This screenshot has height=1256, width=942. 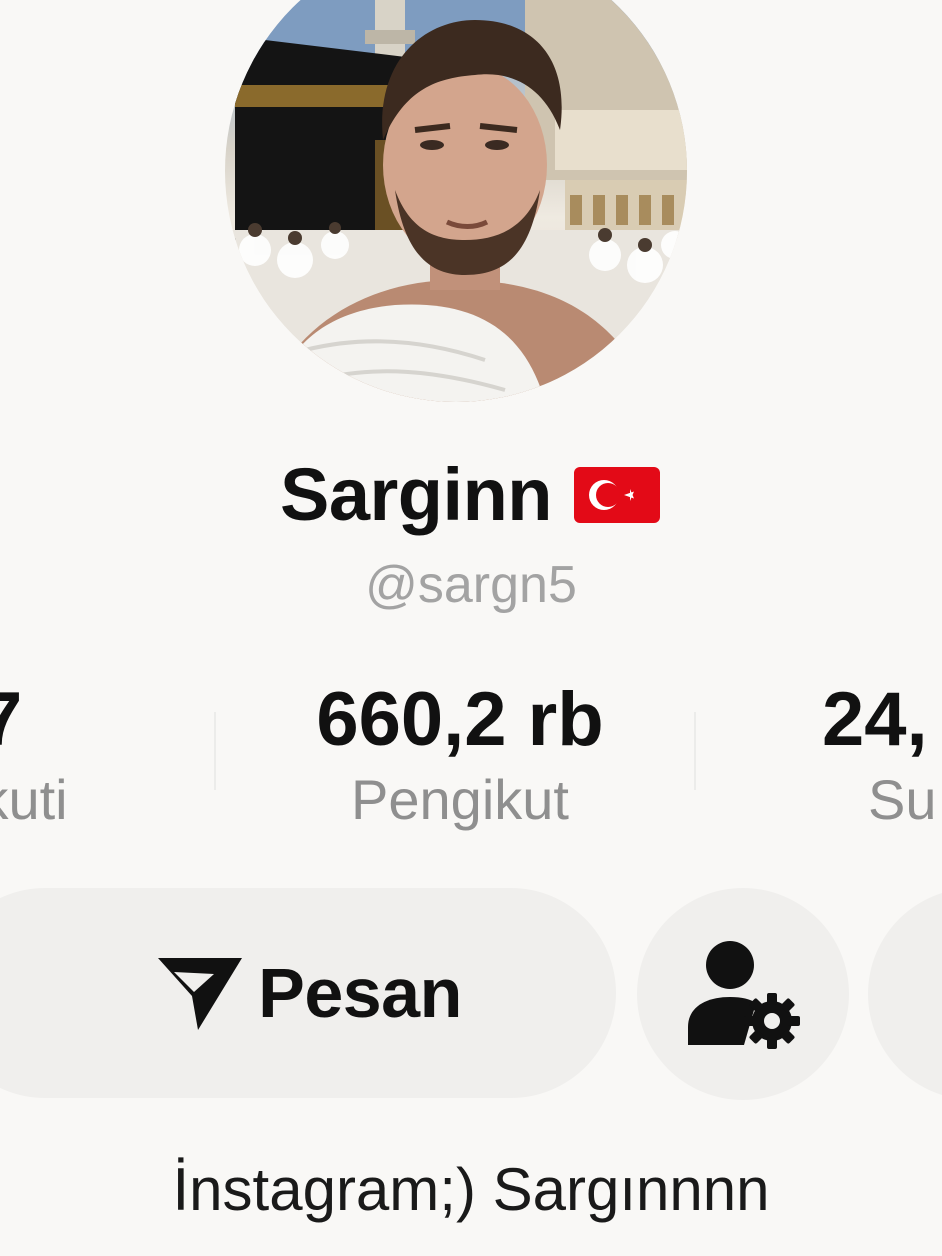 I want to click on message-button-label: Pesan, so click(x=360, y=993).